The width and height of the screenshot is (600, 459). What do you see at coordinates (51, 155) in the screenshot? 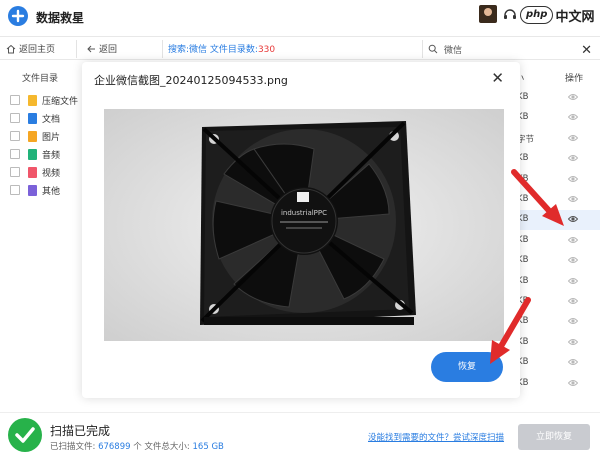
I see `sidebar-item-label: 音频` at bounding box center [51, 155].